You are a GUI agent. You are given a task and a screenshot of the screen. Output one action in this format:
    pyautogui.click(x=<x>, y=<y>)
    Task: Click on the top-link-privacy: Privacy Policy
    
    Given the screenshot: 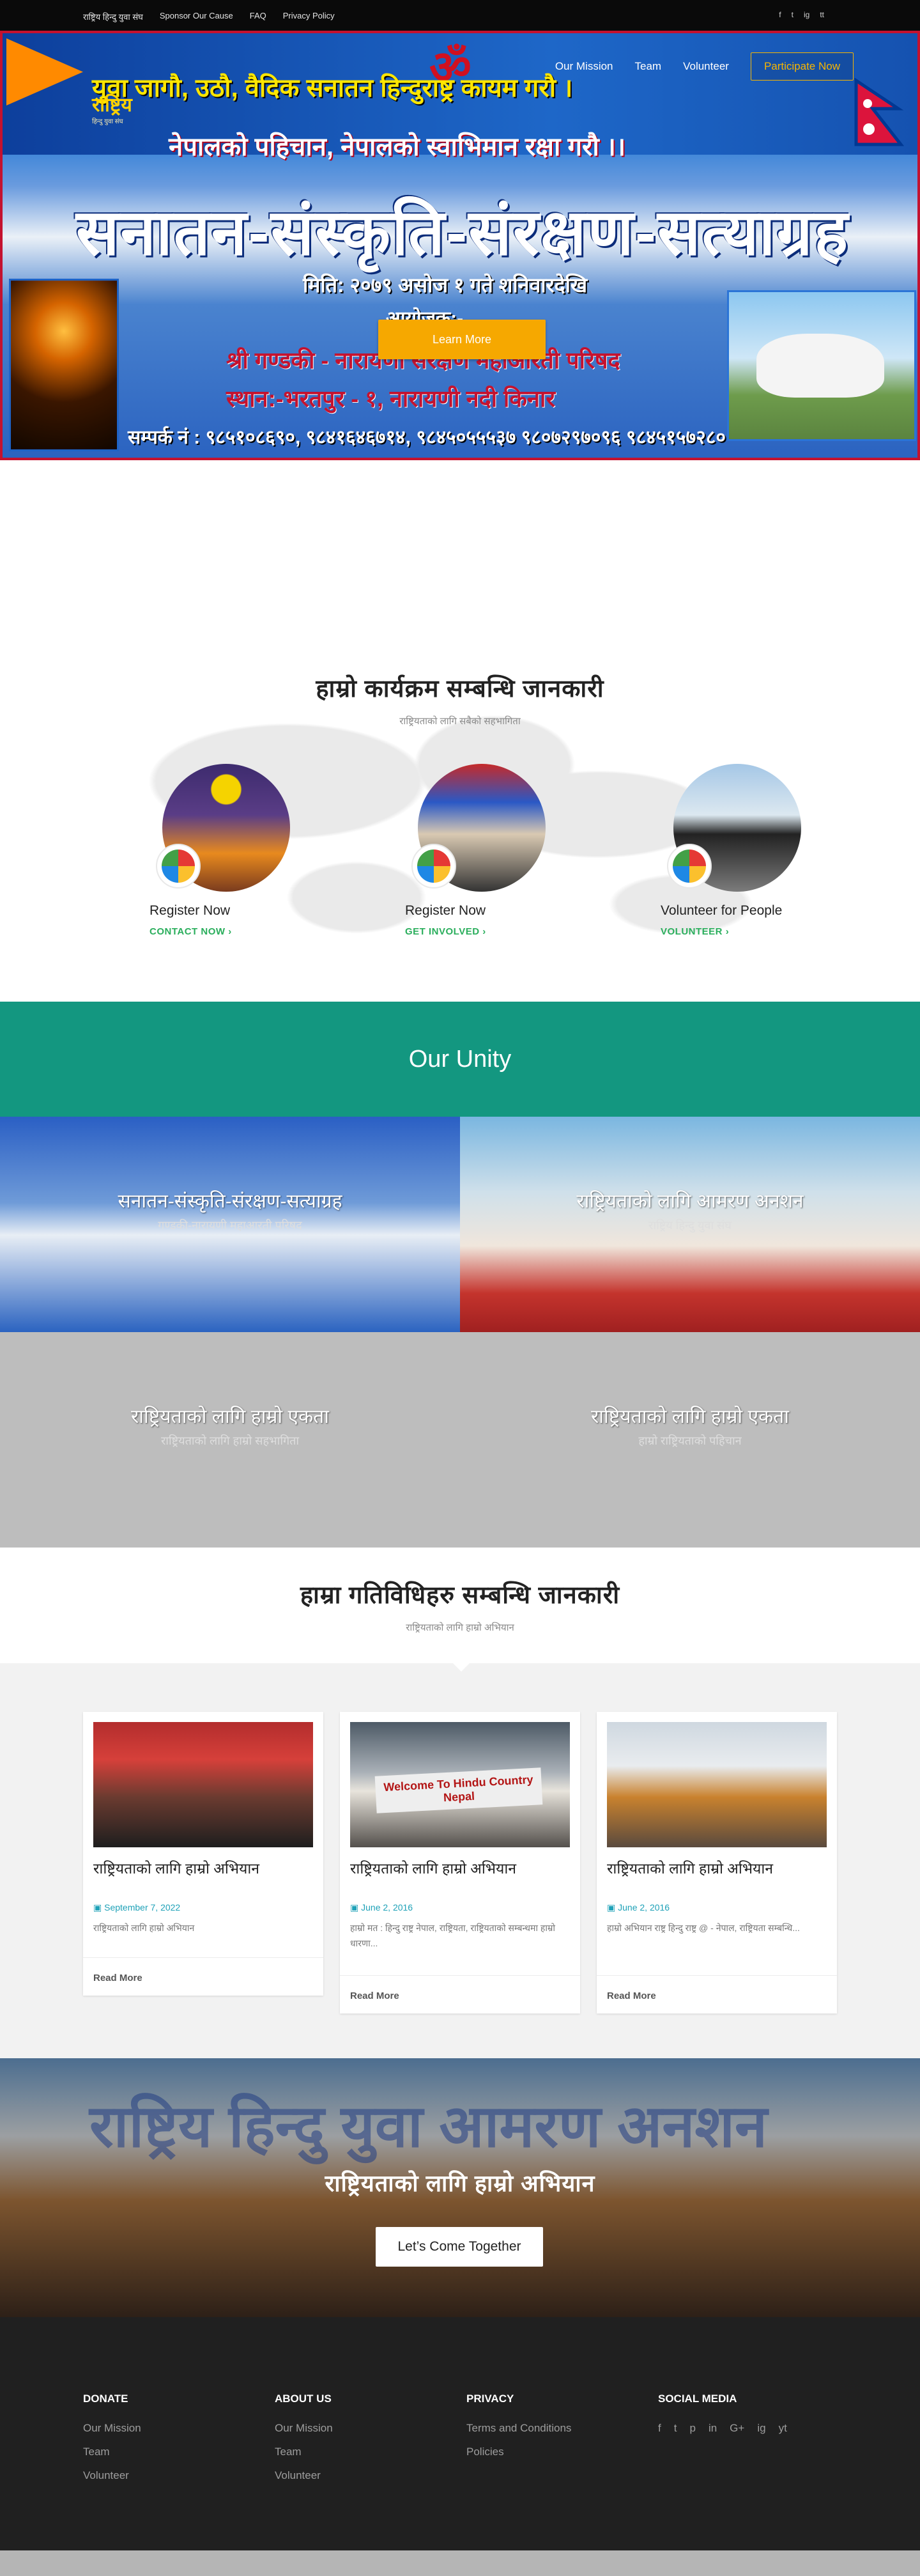 What is the action you would take?
    pyautogui.click(x=309, y=16)
    